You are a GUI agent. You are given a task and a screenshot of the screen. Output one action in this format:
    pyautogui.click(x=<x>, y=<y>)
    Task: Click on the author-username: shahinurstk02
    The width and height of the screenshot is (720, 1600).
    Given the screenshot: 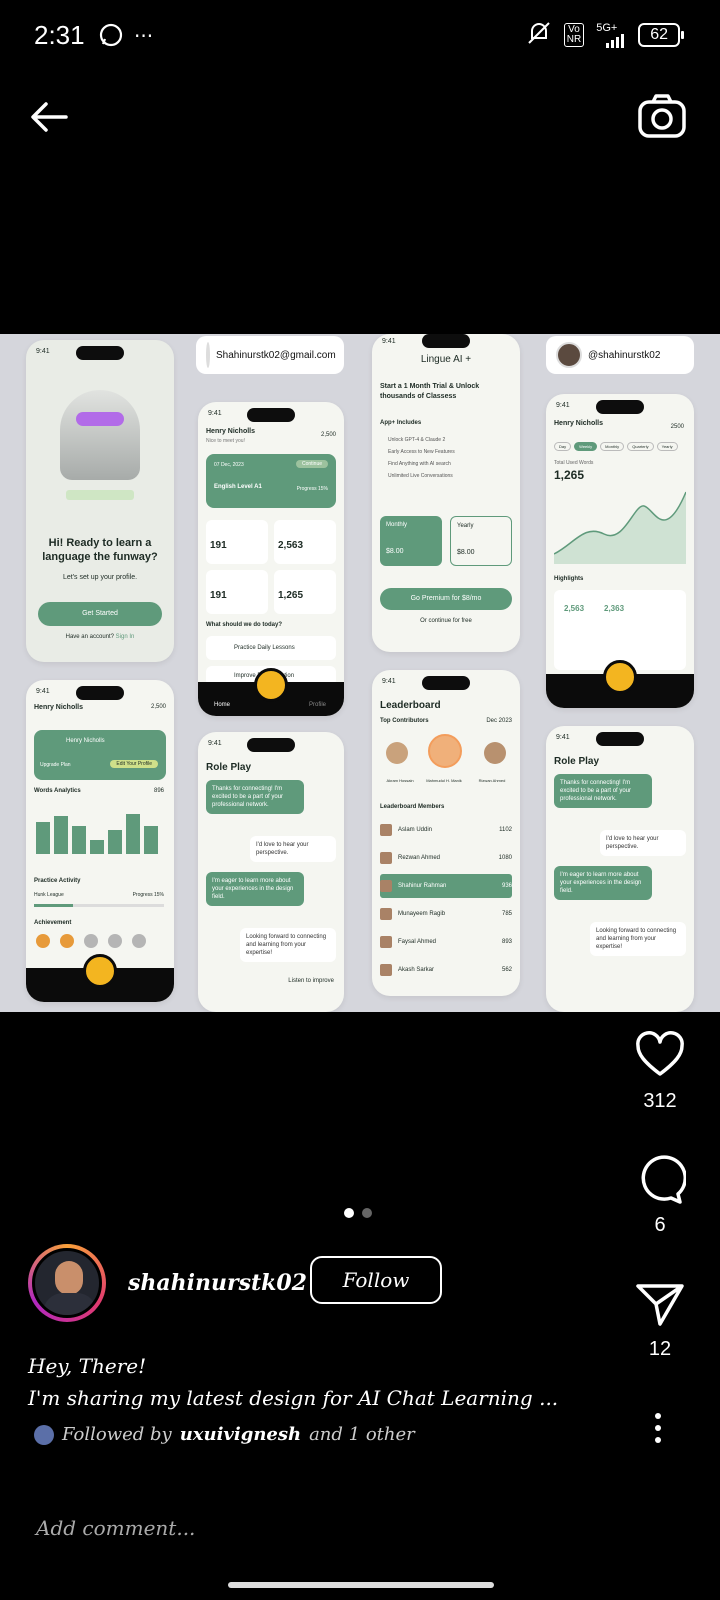 What is the action you would take?
    pyautogui.click(x=217, y=1283)
    